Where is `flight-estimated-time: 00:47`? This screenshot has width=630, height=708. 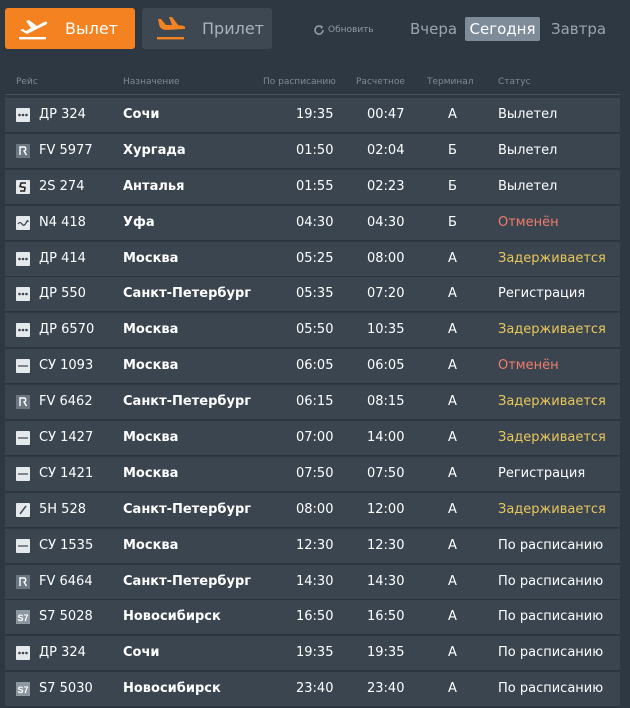
flight-estimated-time: 00:47 is located at coordinates (386, 114).